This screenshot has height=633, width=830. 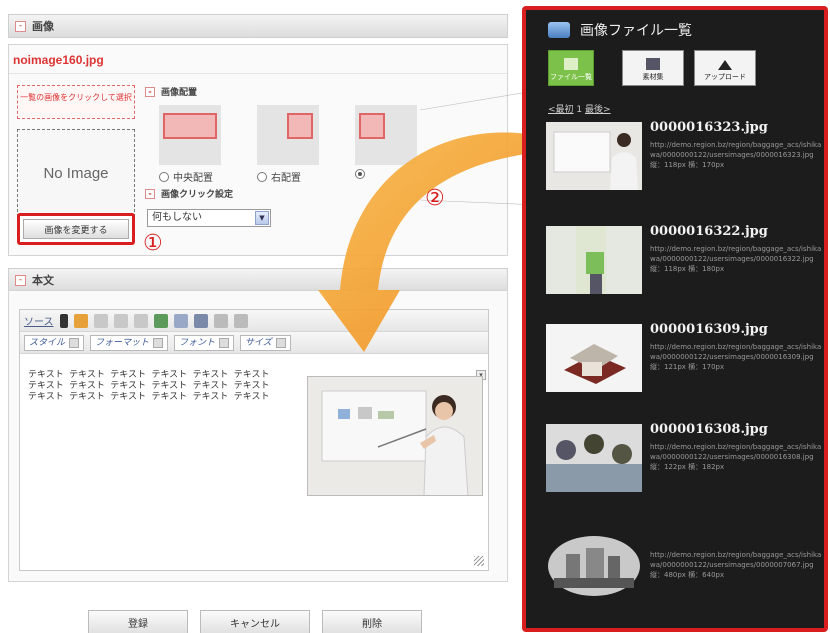 I want to click on button-label: 素材集, so click(x=653, y=77).